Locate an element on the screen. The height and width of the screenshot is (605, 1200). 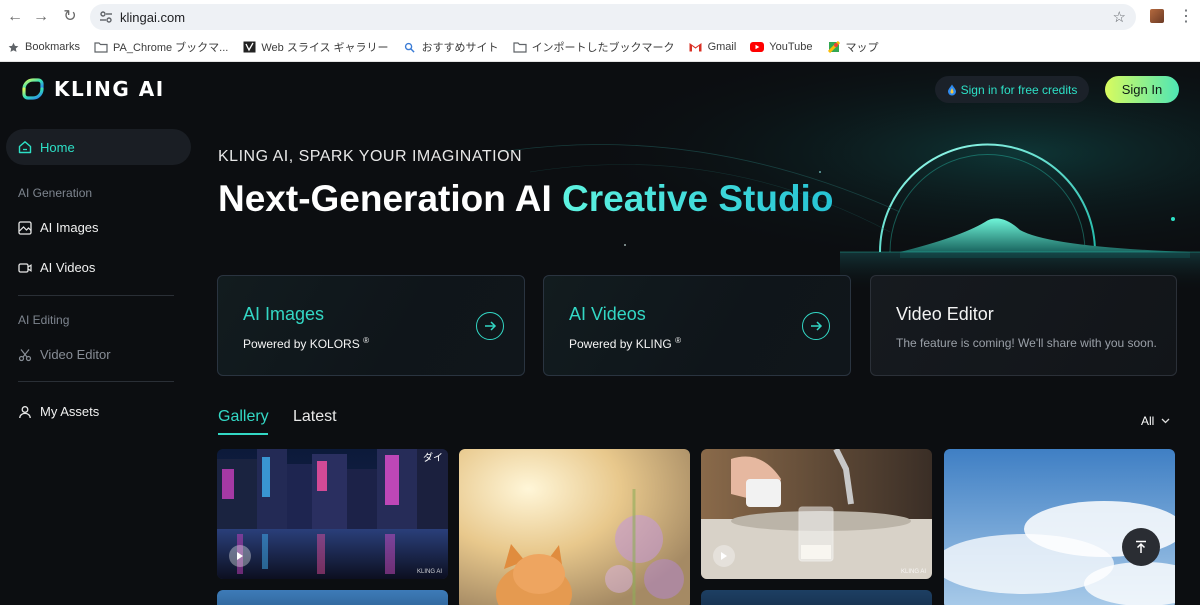
hero-headline-accent: Creative Studio is located at coordinates (698, 198).